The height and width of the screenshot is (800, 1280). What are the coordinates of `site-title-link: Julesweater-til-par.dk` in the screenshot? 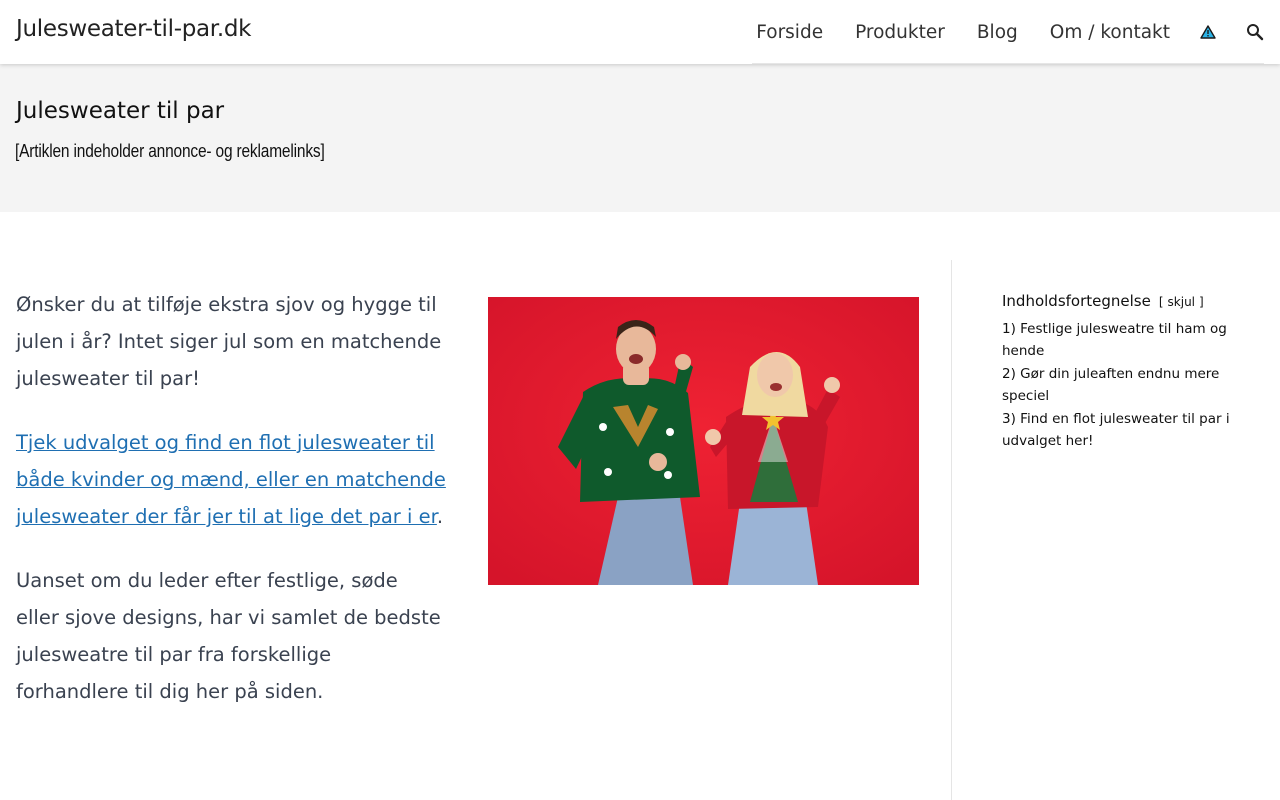 It's located at (133, 29).